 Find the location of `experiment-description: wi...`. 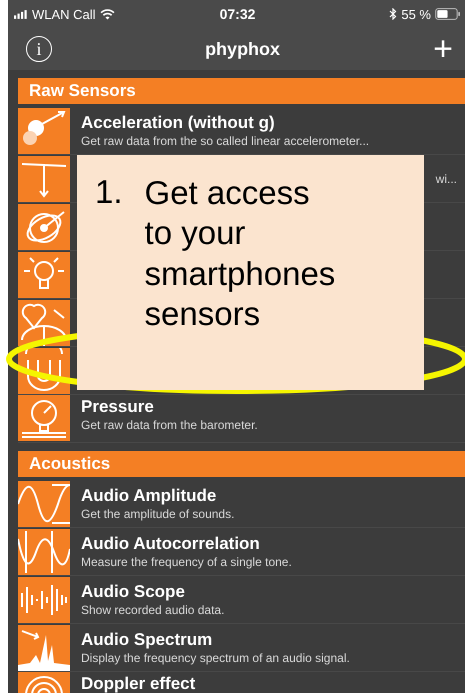

experiment-description: wi... is located at coordinates (447, 179).